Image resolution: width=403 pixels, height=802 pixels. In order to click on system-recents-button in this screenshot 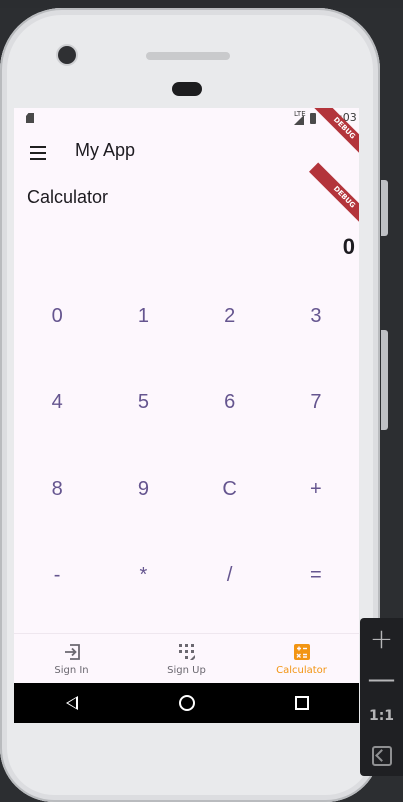, I will do `click(301, 703)`.